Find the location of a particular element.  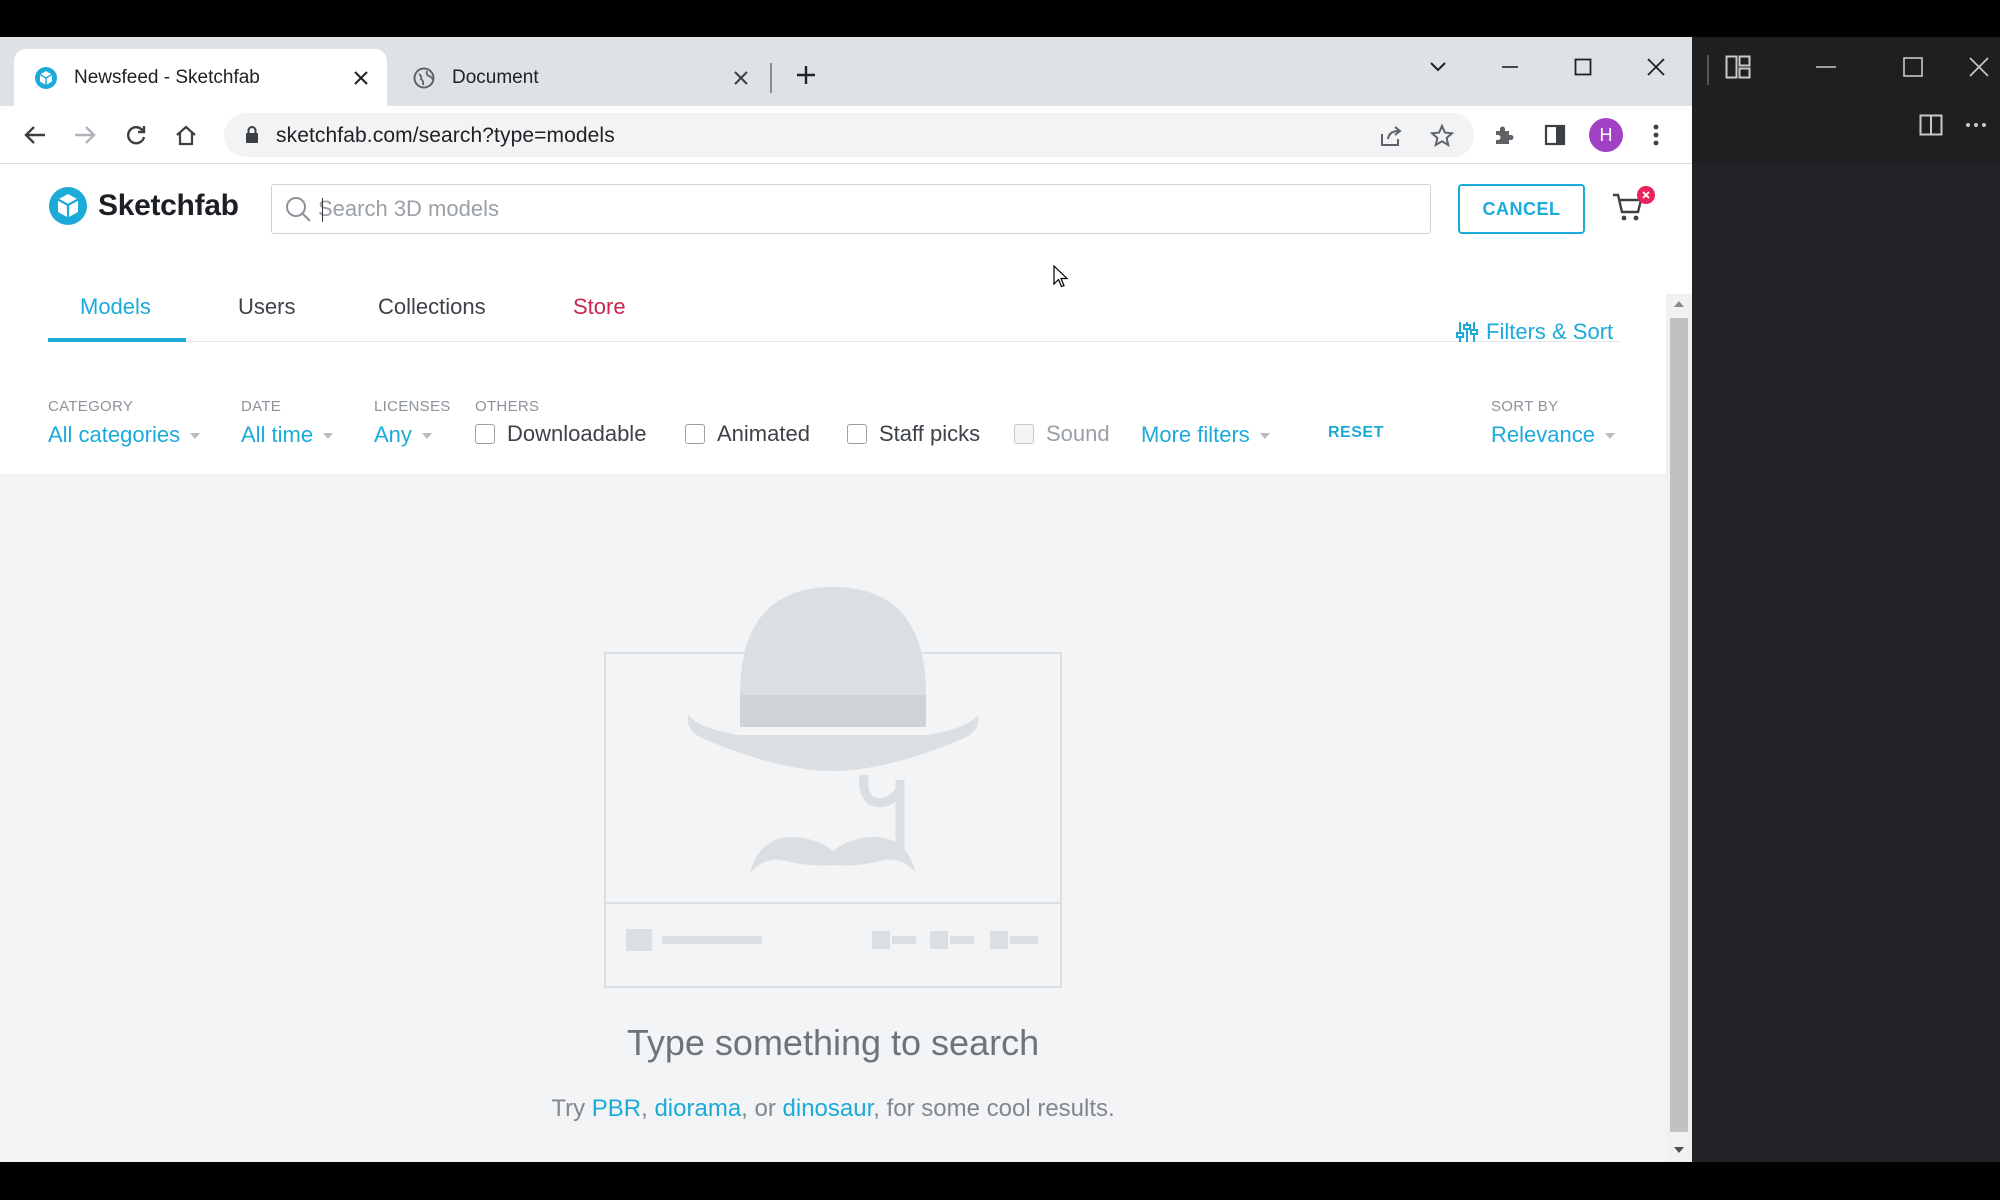

divider is located at coordinates (1708, 70).